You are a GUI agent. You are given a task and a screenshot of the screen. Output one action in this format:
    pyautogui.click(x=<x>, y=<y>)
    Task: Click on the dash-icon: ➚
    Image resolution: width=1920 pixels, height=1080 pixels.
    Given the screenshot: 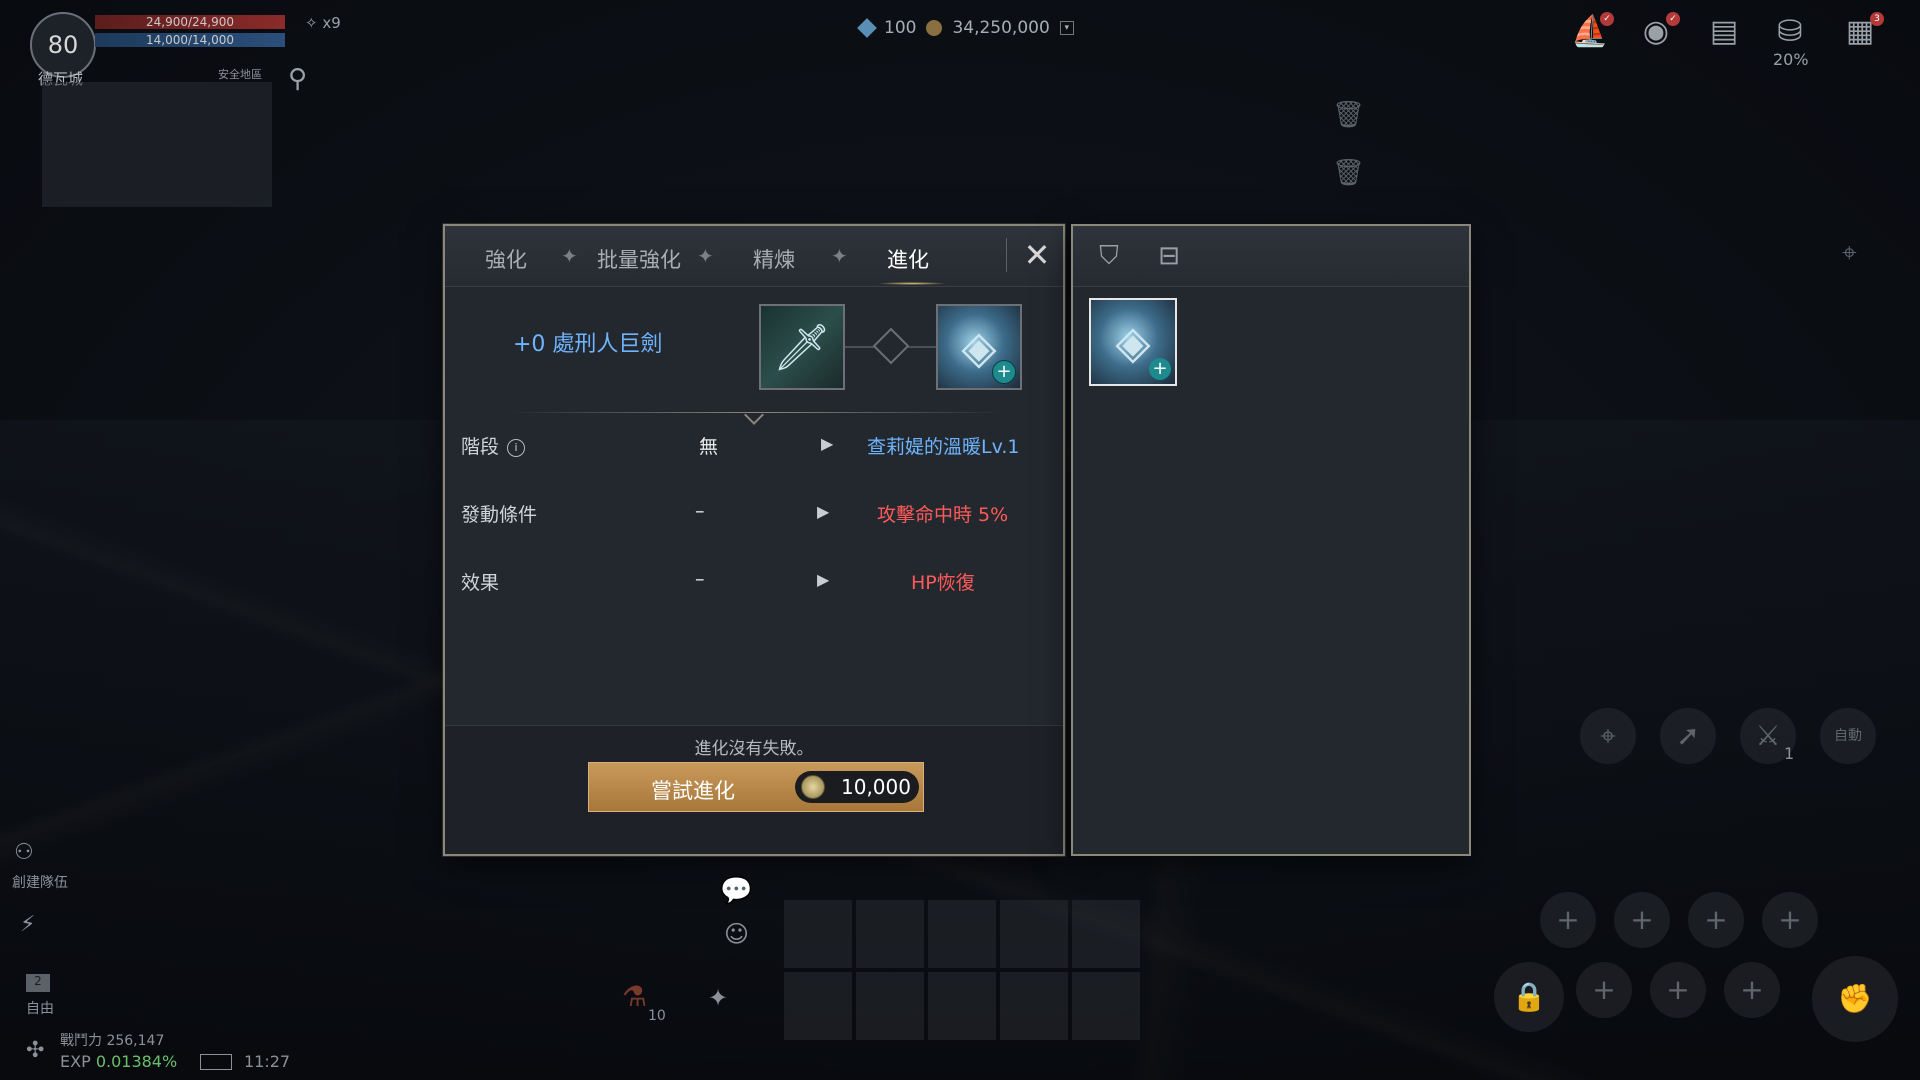 What is the action you would take?
    pyautogui.click(x=1688, y=736)
    